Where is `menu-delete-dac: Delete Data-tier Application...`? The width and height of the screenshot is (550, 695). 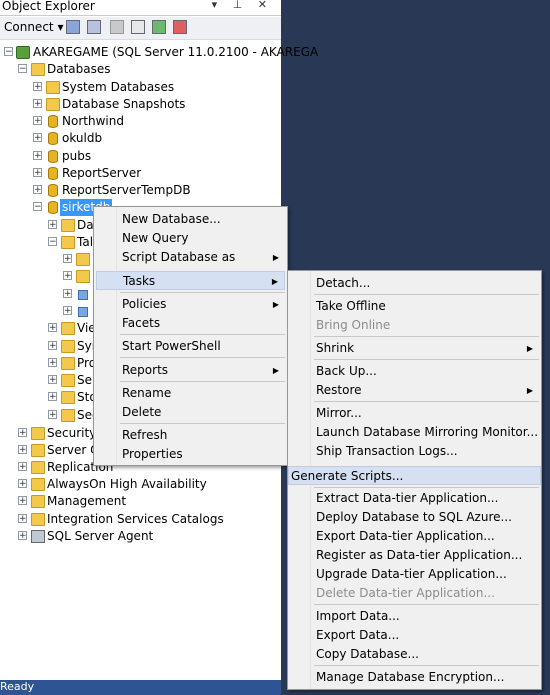 menu-delete-dac: Delete Data-tier Application... is located at coordinates (414, 593).